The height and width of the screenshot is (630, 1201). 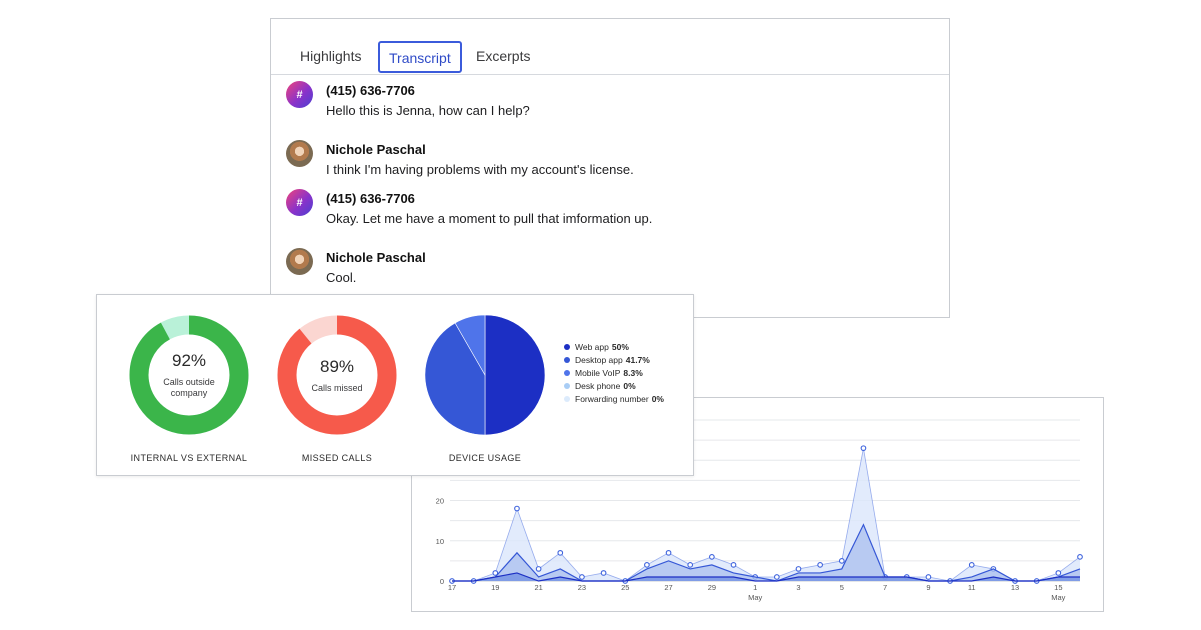 I want to click on y-tick-label: 20, so click(x=440, y=501).